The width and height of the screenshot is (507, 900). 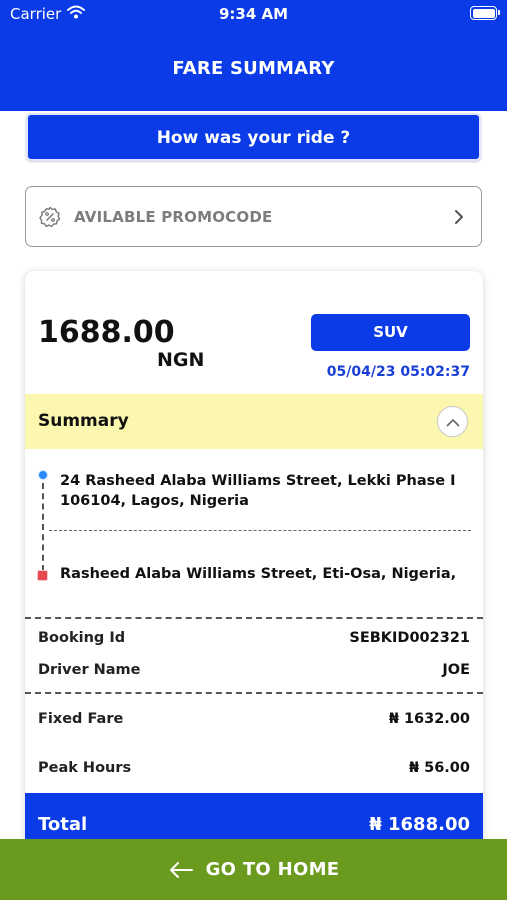 What do you see at coordinates (272, 869) in the screenshot?
I see `go-to-home-label: GO TO HOME` at bounding box center [272, 869].